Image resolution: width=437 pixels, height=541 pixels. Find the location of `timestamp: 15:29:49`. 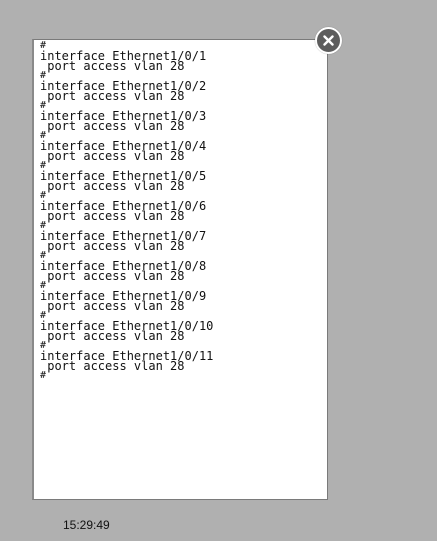

timestamp: 15:29:49 is located at coordinates (86, 525).